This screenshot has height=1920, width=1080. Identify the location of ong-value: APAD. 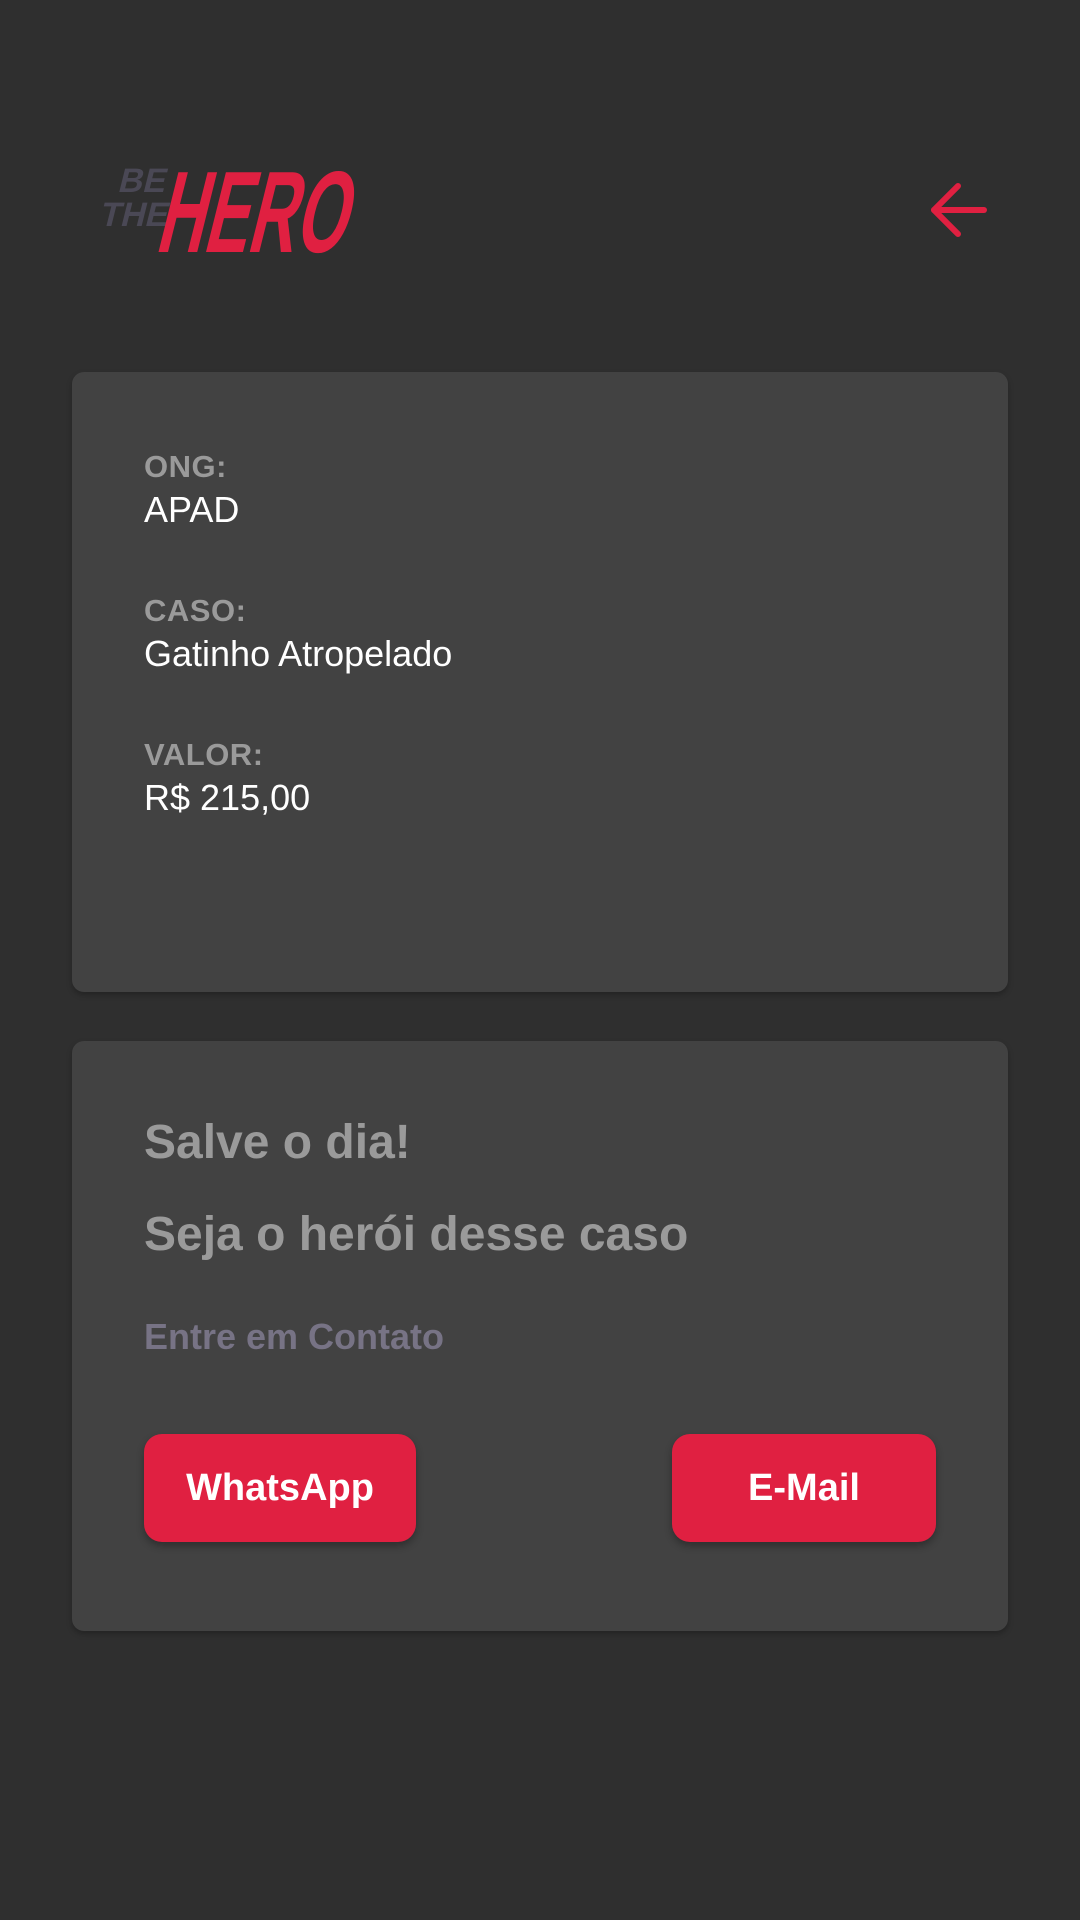
(192, 509).